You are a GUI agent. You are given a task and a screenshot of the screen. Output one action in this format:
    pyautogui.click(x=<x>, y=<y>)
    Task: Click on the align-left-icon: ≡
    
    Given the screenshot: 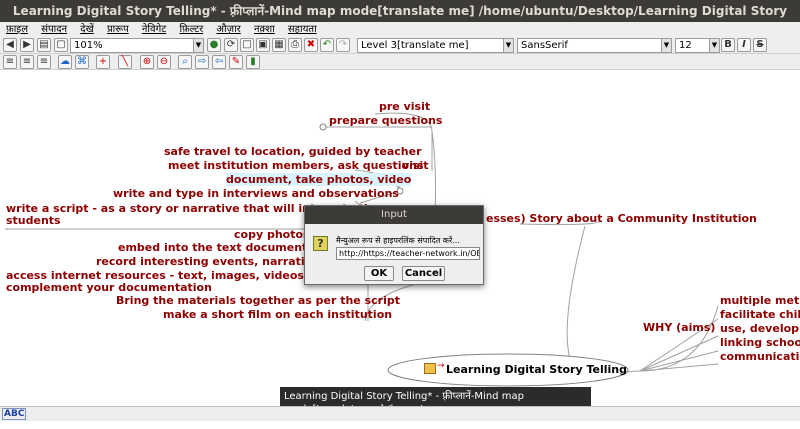 What is the action you would take?
    pyautogui.click(x=10, y=62)
    